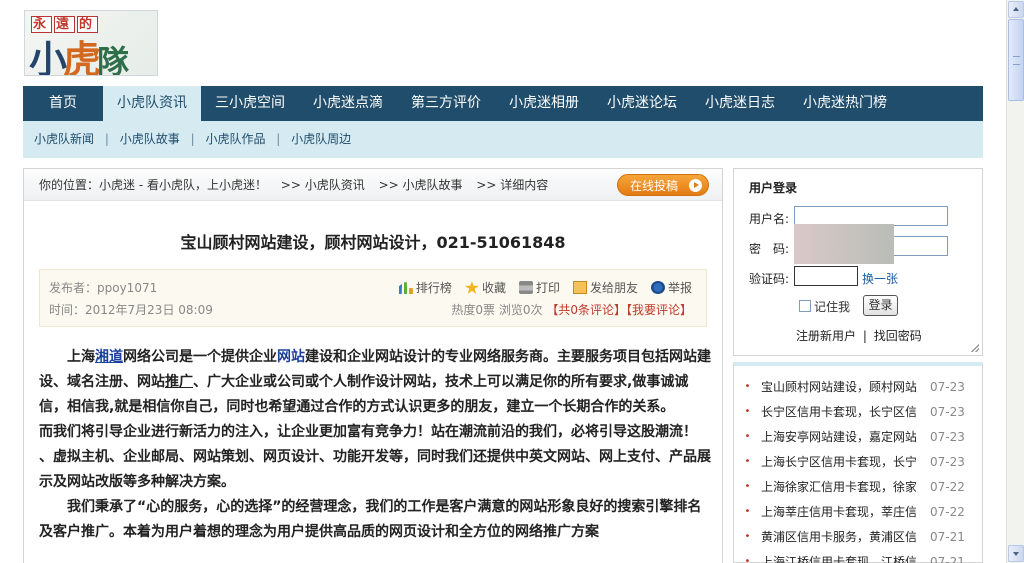 This screenshot has width=1024, height=563. I want to click on breadcrumb-part: >> 小虎队资讯, so click(323, 185).